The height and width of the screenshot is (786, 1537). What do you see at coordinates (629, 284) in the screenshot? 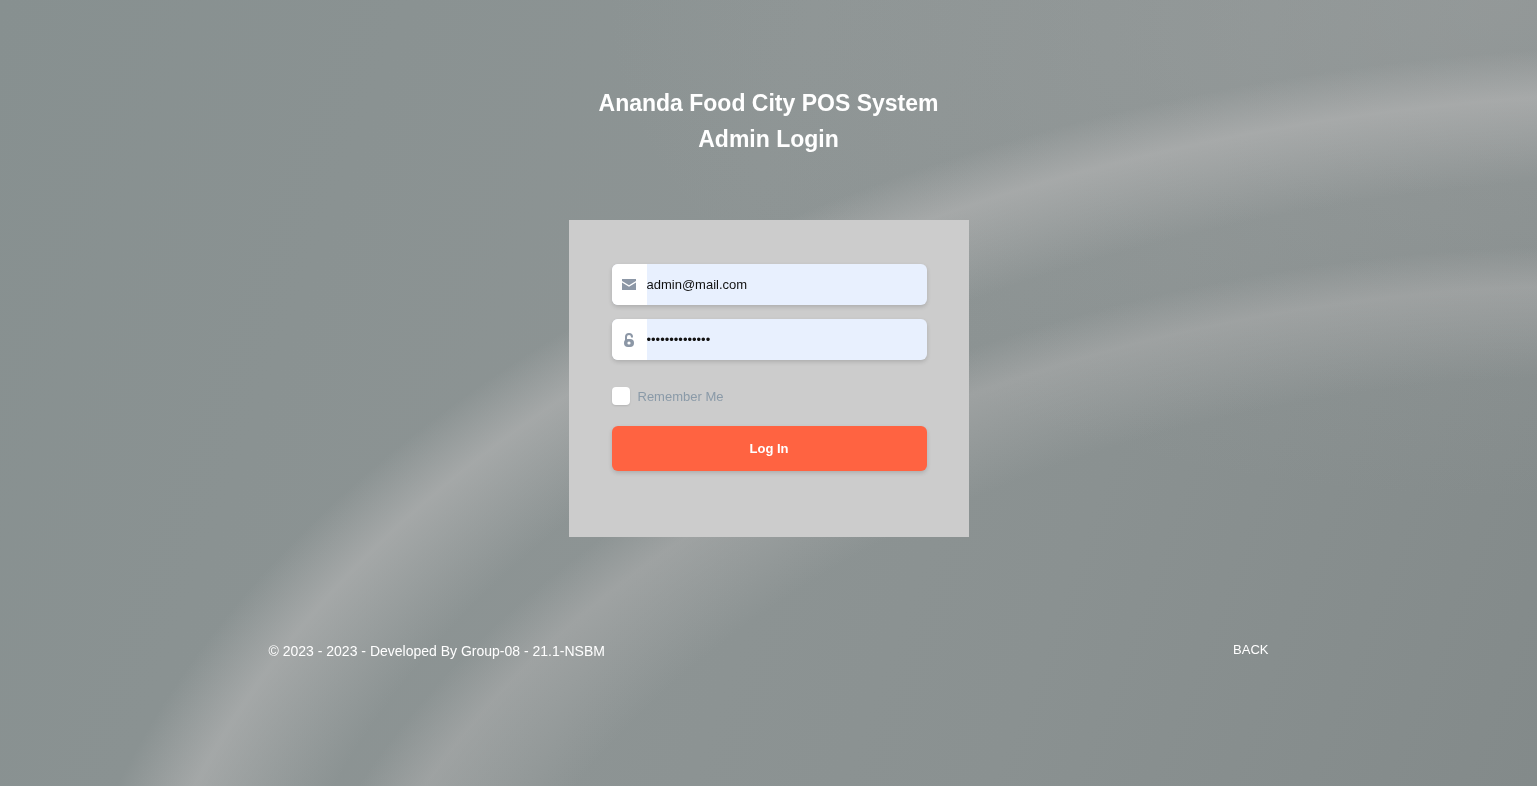
I see `envelope-icon` at bounding box center [629, 284].